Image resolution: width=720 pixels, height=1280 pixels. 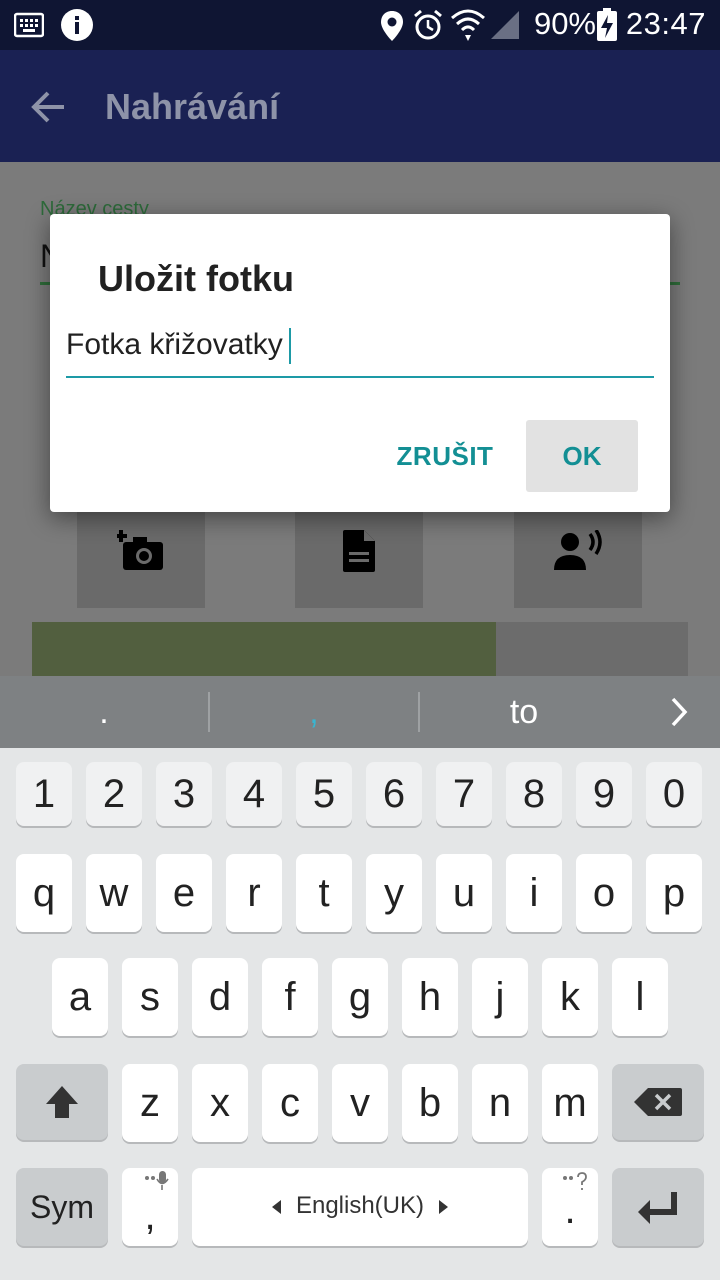 I want to click on info-icon, so click(x=77, y=25).